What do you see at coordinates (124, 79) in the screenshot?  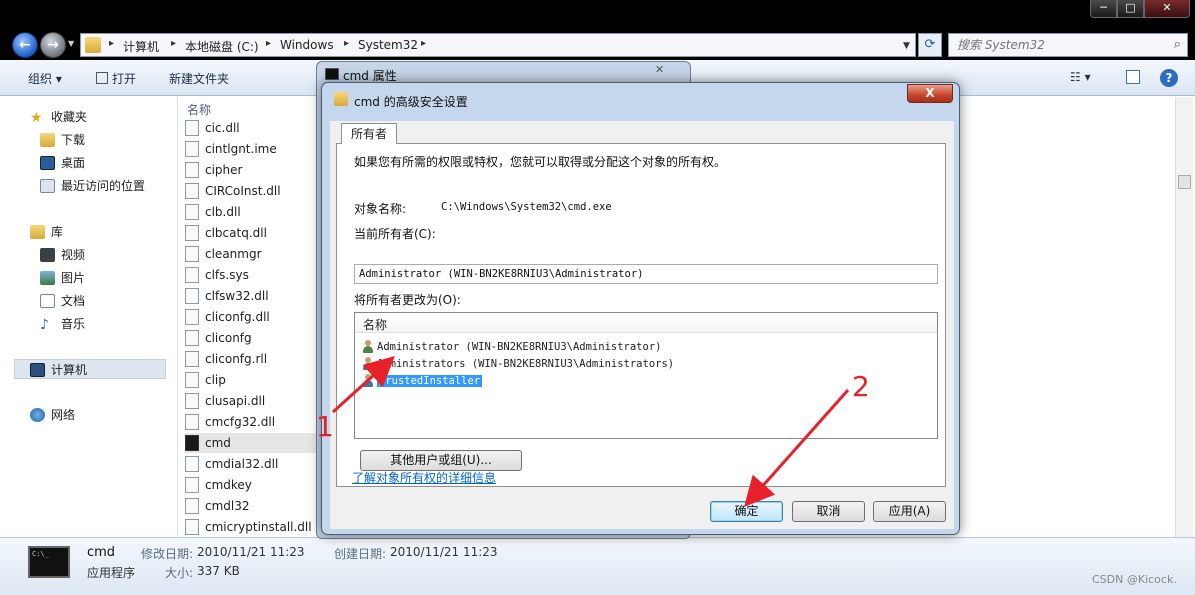 I see `open-label: 打开` at bounding box center [124, 79].